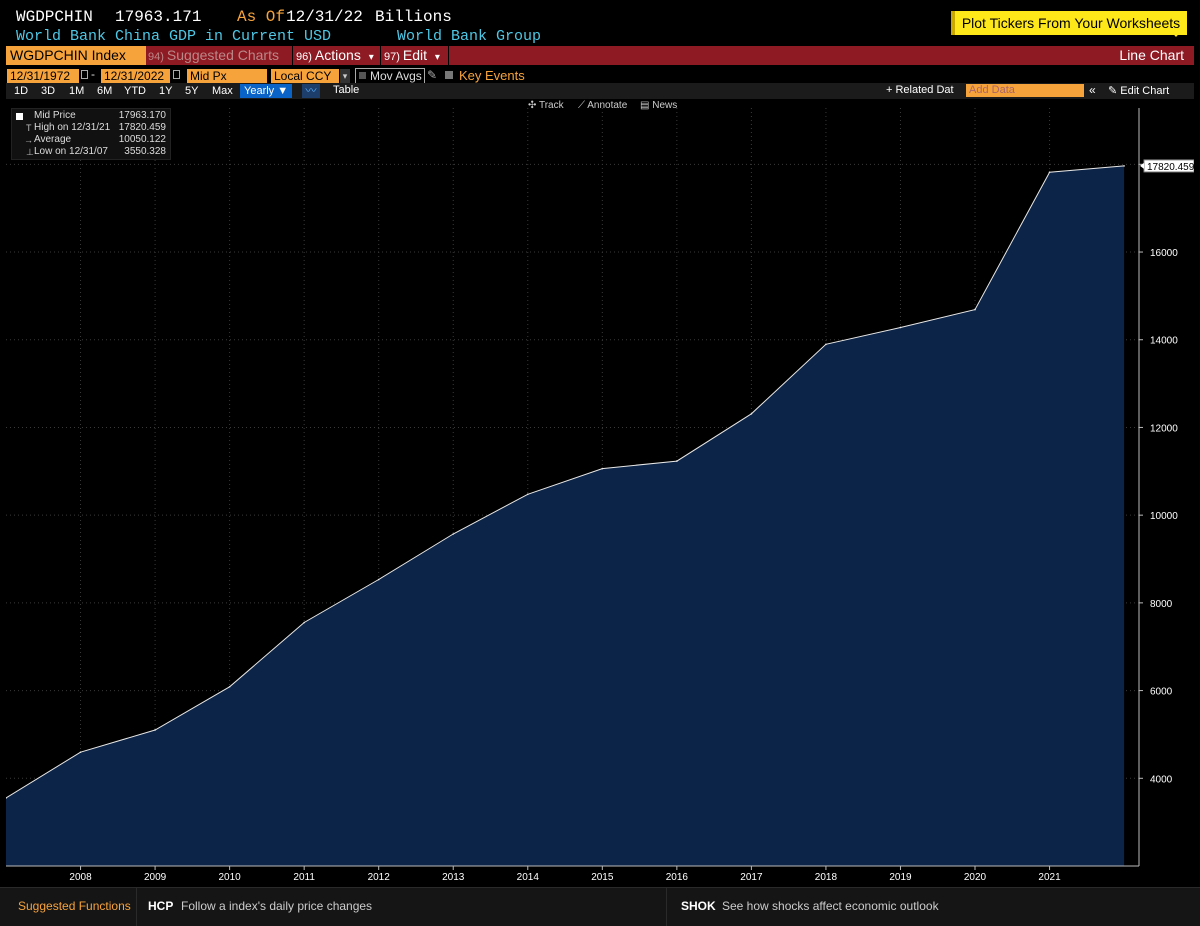  Describe the element at coordinates (1161, 692) in the screenshot. I see `y-tick-label: 6000` at that location.